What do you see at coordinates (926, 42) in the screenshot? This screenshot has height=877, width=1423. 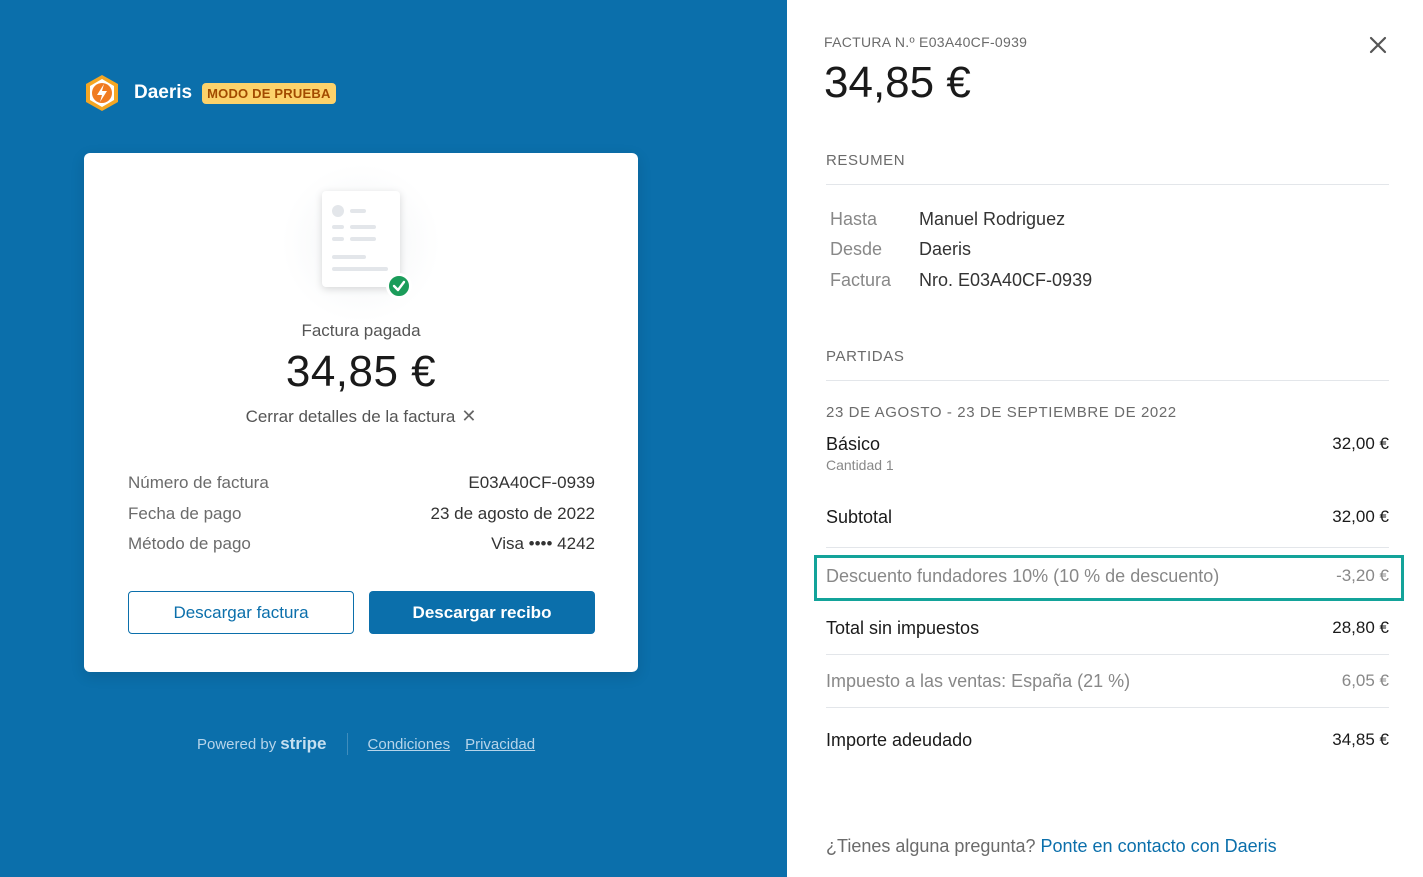 I see `invoice-number-heading: FACTURA N.º E03A40CF-0939` at bounding box center [926, 42].